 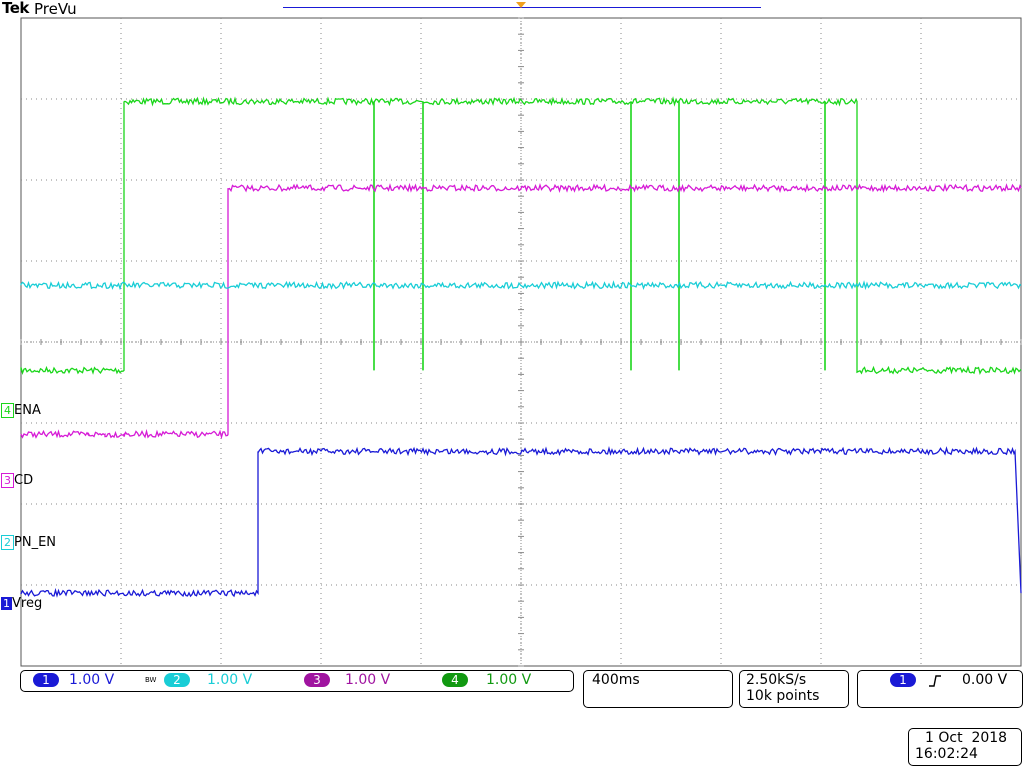 What do you see at coordinates (903, 680) in the screenshot?
I see `trigger-source-badge: 1` at bounding box center [903, 680].